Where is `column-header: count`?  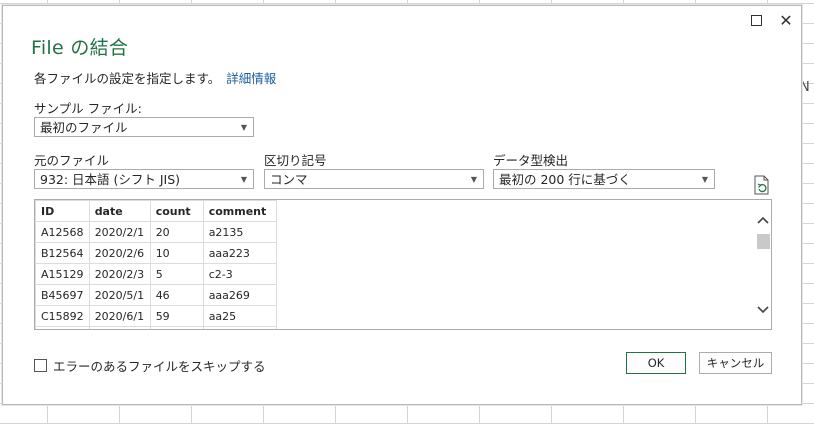
column-header: count is located at coordinates (176, 211).